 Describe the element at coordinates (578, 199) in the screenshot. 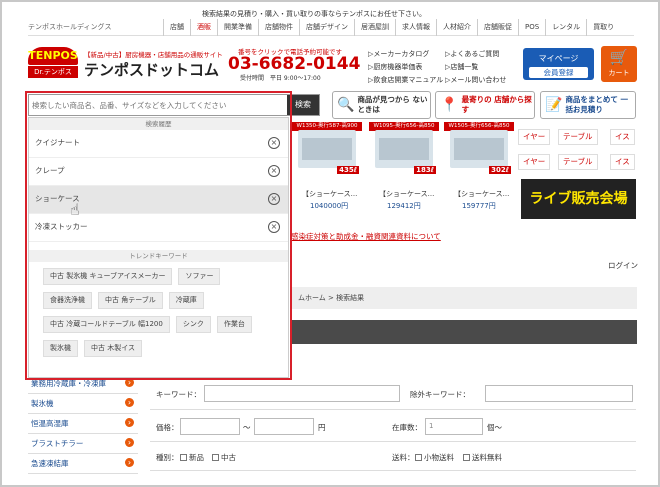

I see `live-sale-banner: ライブ販売会場` at that location.